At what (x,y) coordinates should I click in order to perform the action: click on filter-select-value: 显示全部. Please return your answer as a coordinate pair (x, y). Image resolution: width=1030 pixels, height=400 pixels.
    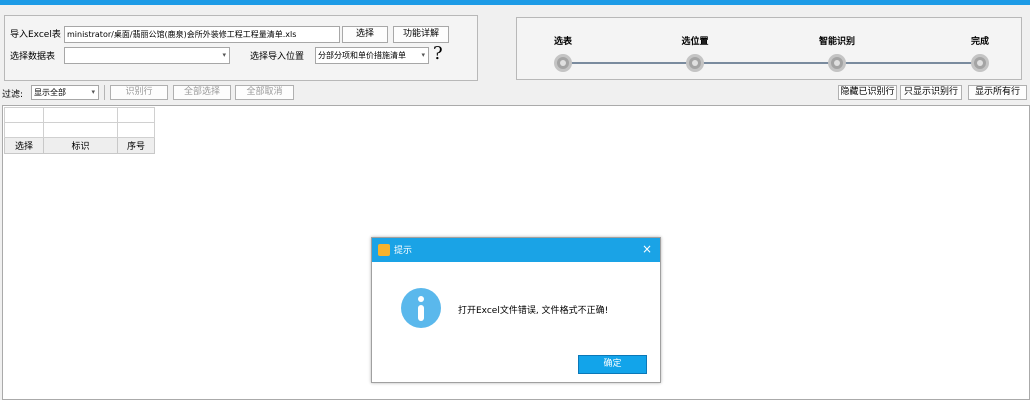
    Looking at the image, I should click on (50, 92).